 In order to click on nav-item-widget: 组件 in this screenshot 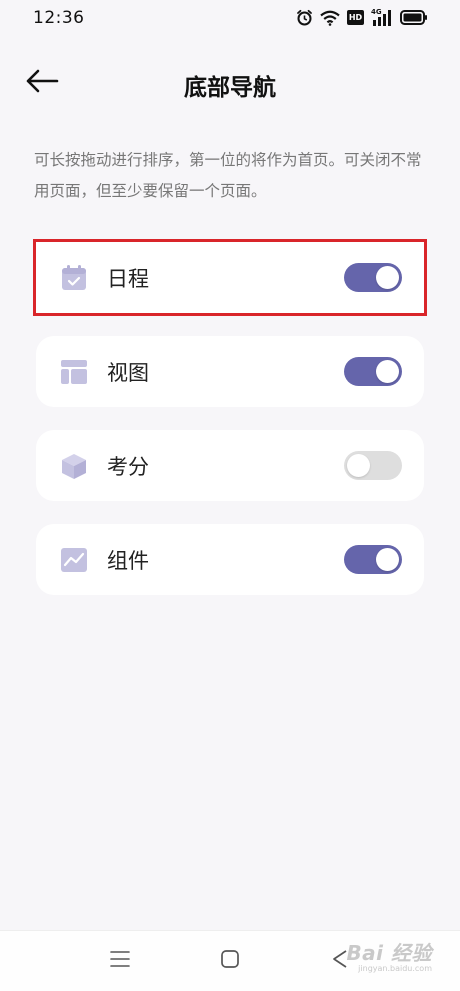, I will do `click(230, 559)`.